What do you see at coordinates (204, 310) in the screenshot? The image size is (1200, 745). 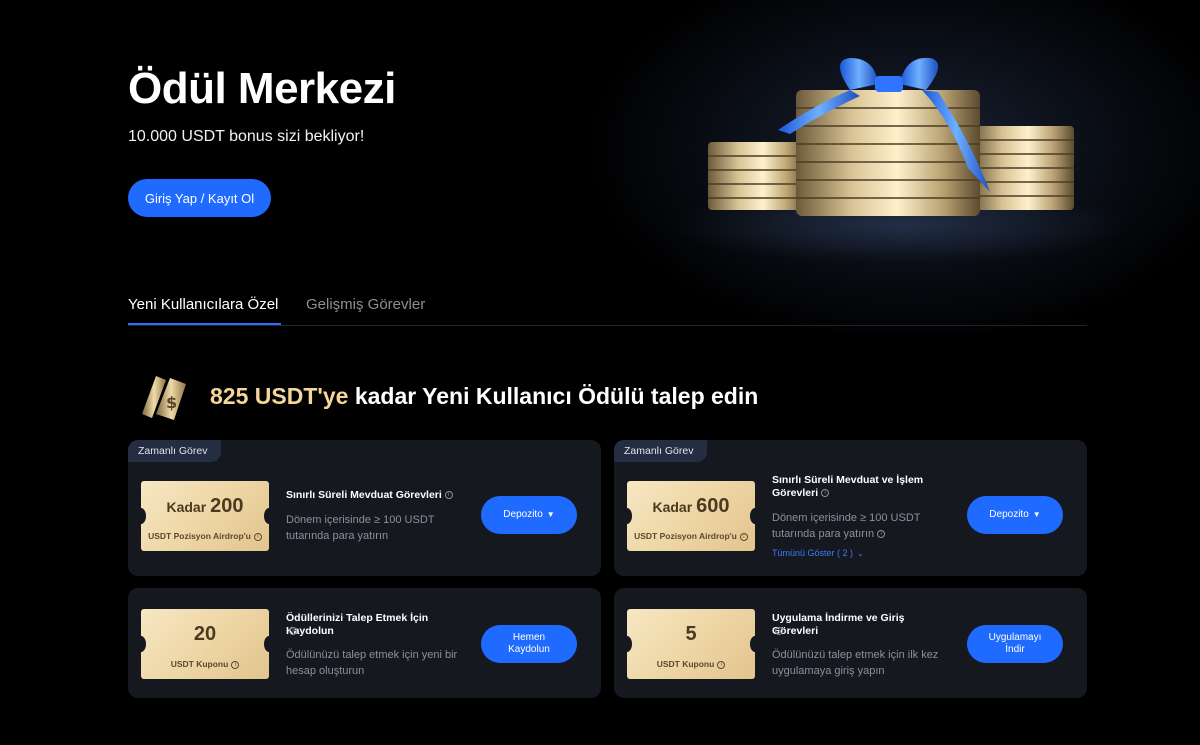 I see `tab-new-users: Yeni Kullanıcılara Özel` at bounding box center [204, 310].